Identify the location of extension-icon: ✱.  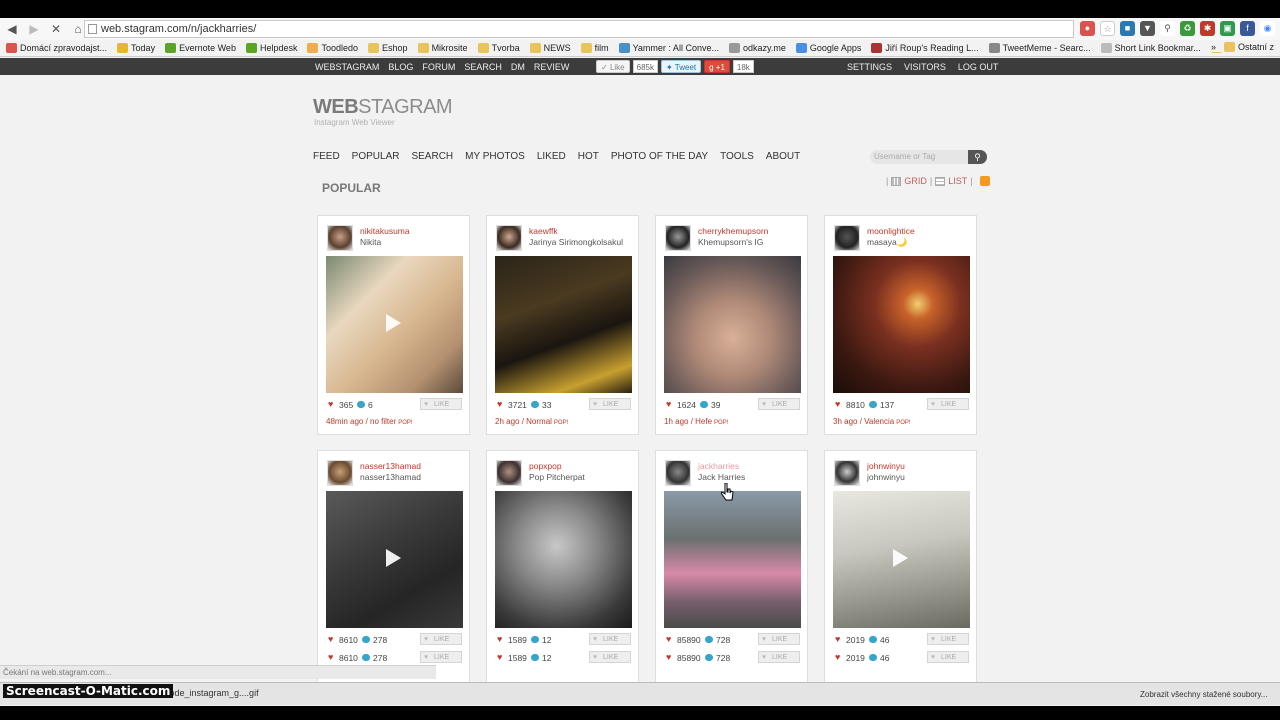
(1207, 28).